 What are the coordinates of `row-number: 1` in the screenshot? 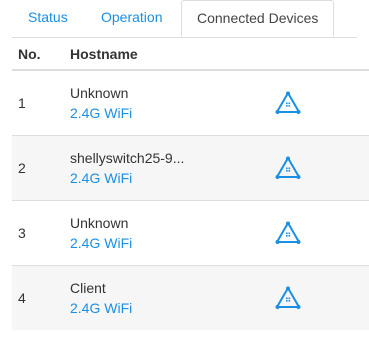 It's located at (22, 102).